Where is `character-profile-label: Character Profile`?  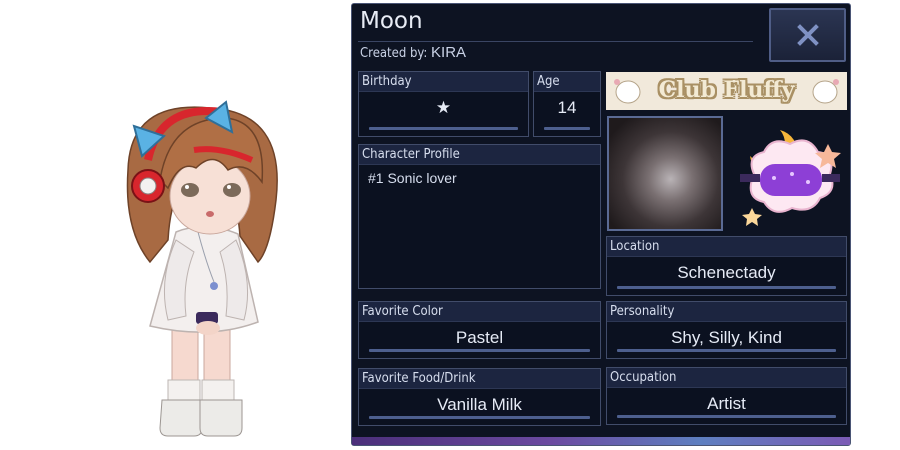 character-profile-label: Character Profile is located at coordinates (479, 155).